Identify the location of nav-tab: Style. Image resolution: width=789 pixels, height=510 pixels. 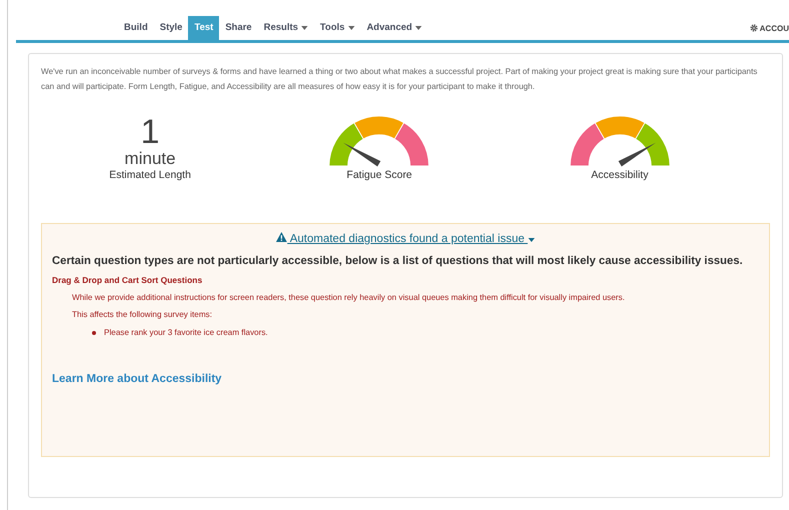
(171, 28).